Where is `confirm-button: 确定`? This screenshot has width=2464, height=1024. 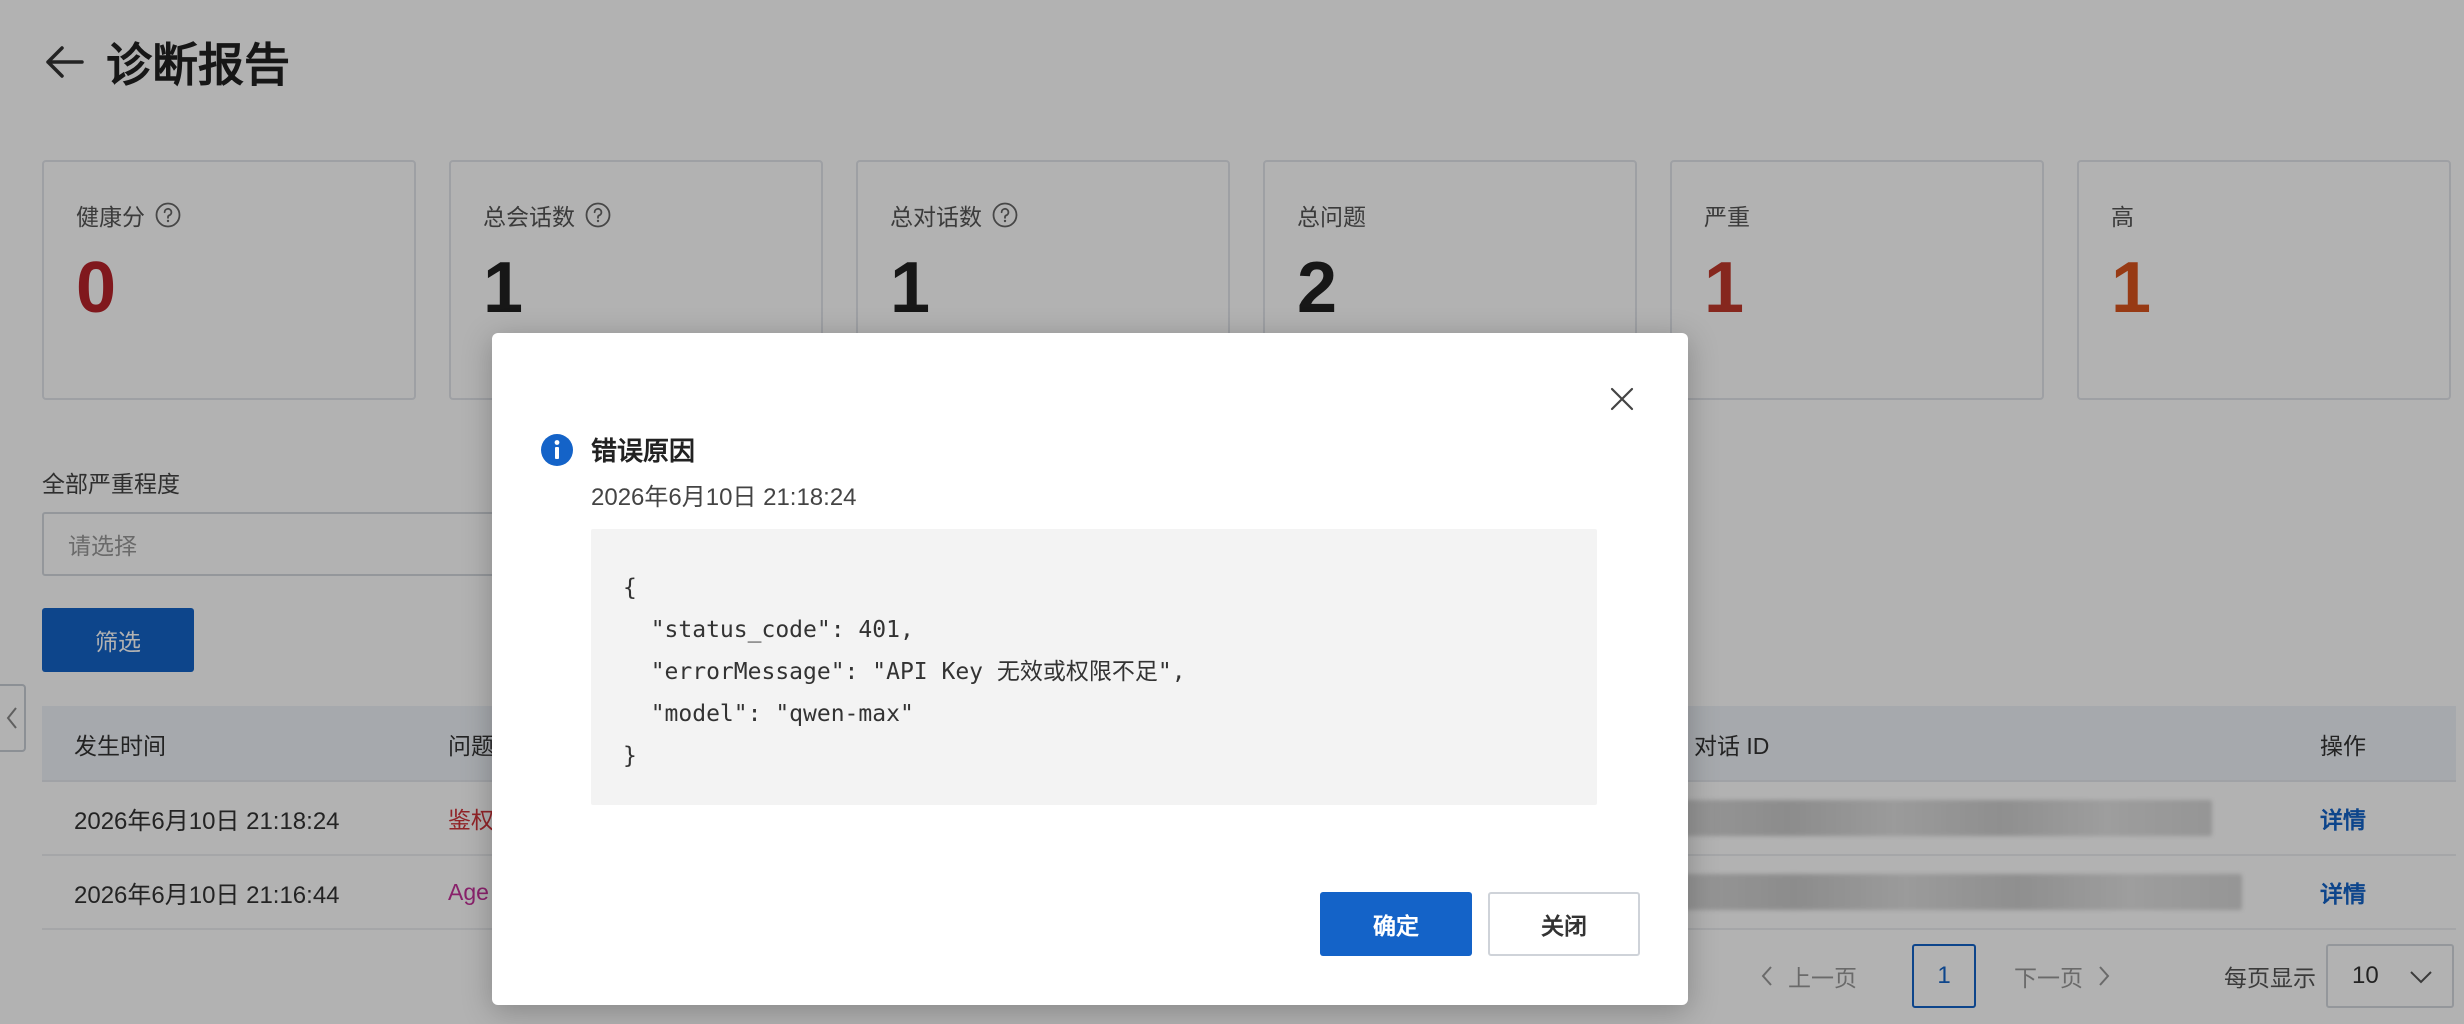 confirm-button: 确定 is located at coordinates (1396, 924).